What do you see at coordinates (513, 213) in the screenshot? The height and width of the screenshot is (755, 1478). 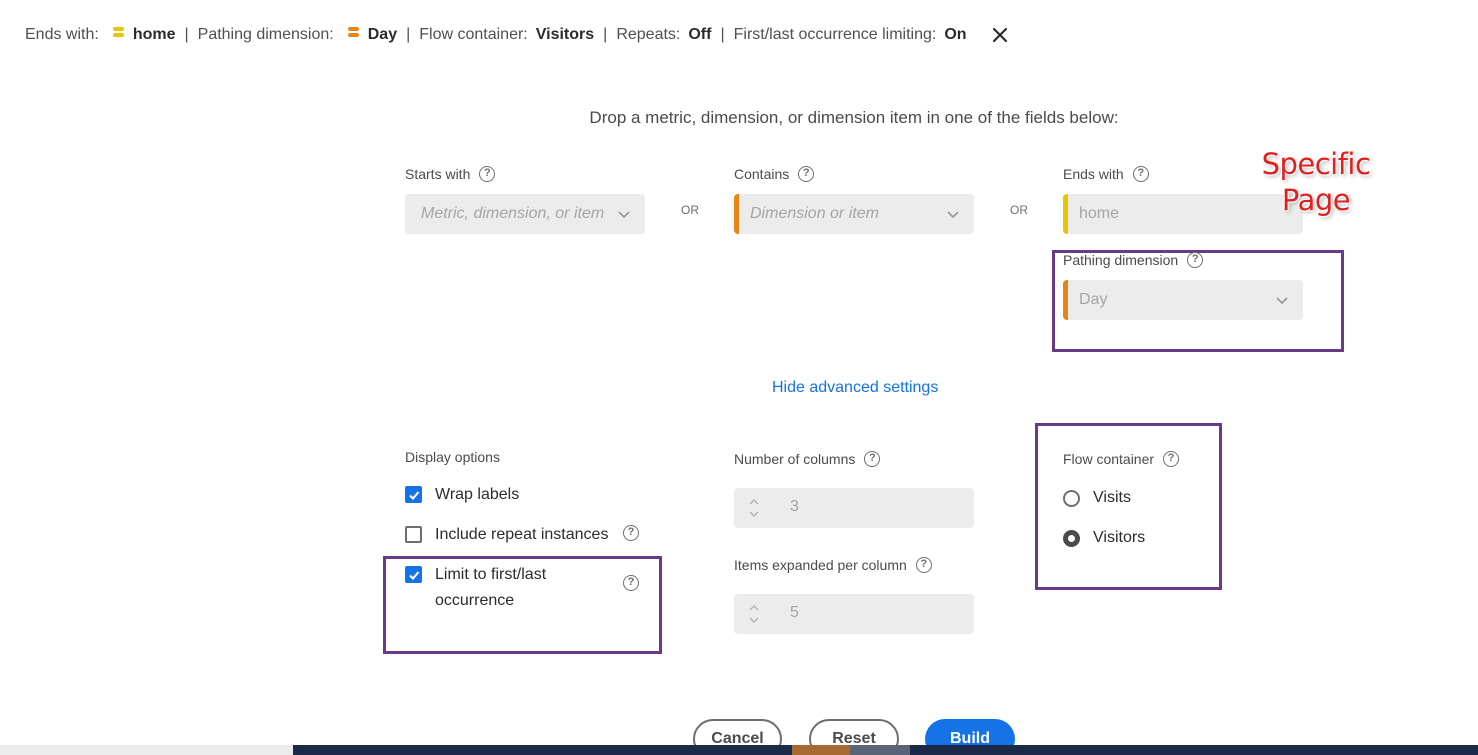 I see `starts-with-placeholder: Metric, dimension, or item` at bounding box center [513, 213].